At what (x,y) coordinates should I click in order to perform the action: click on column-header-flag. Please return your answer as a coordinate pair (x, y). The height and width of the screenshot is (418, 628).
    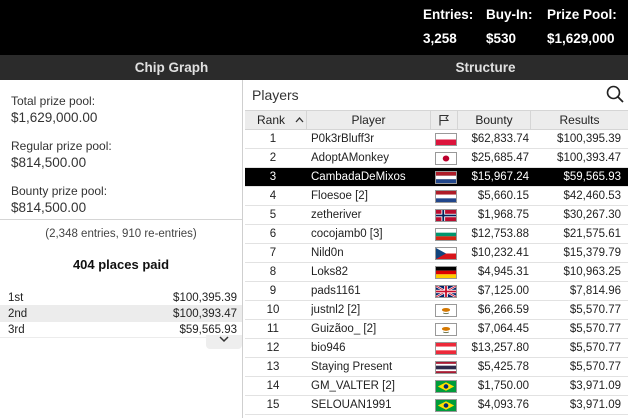
    Looking at the image, I should click on (444, 120).